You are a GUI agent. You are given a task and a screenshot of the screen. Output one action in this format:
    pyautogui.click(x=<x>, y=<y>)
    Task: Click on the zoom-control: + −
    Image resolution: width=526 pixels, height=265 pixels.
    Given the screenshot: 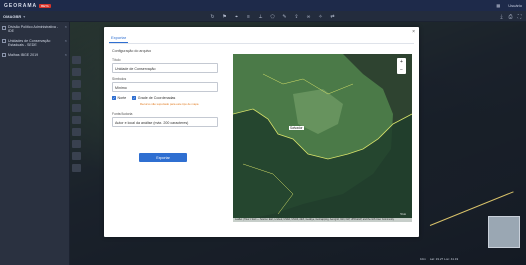 What is the action you would take?
    pyautogui.click(x=401, y=66)
    